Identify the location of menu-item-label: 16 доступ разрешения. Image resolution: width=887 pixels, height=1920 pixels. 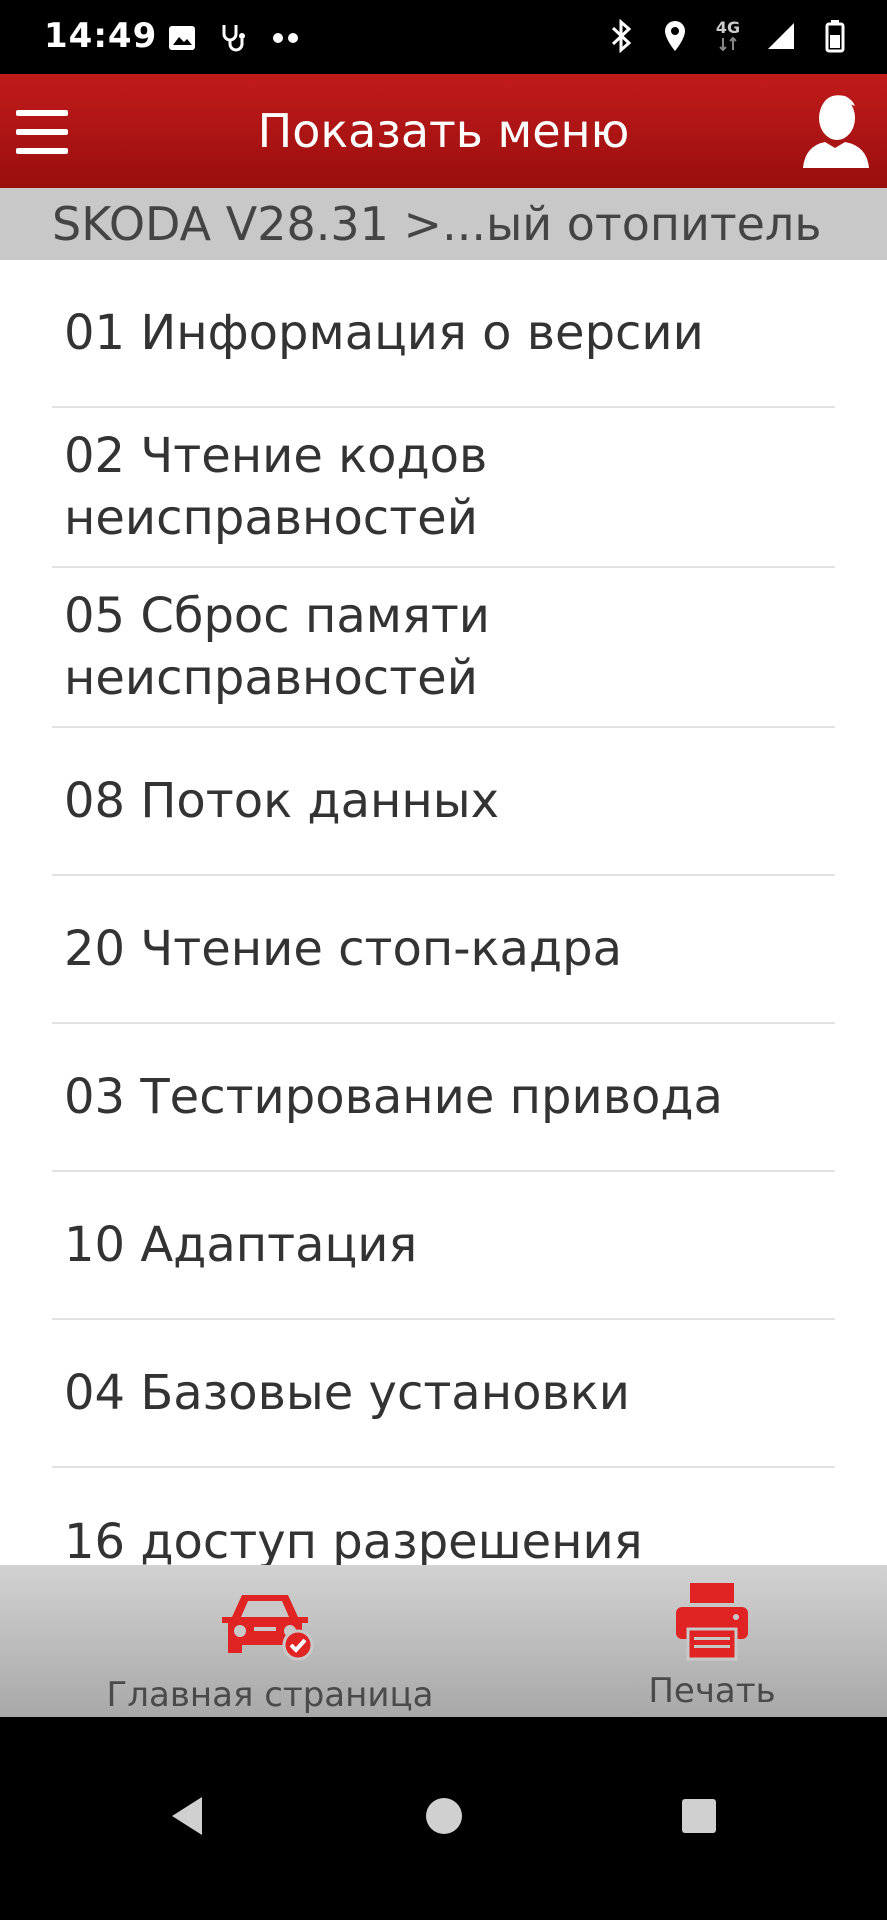
(353, 1539).